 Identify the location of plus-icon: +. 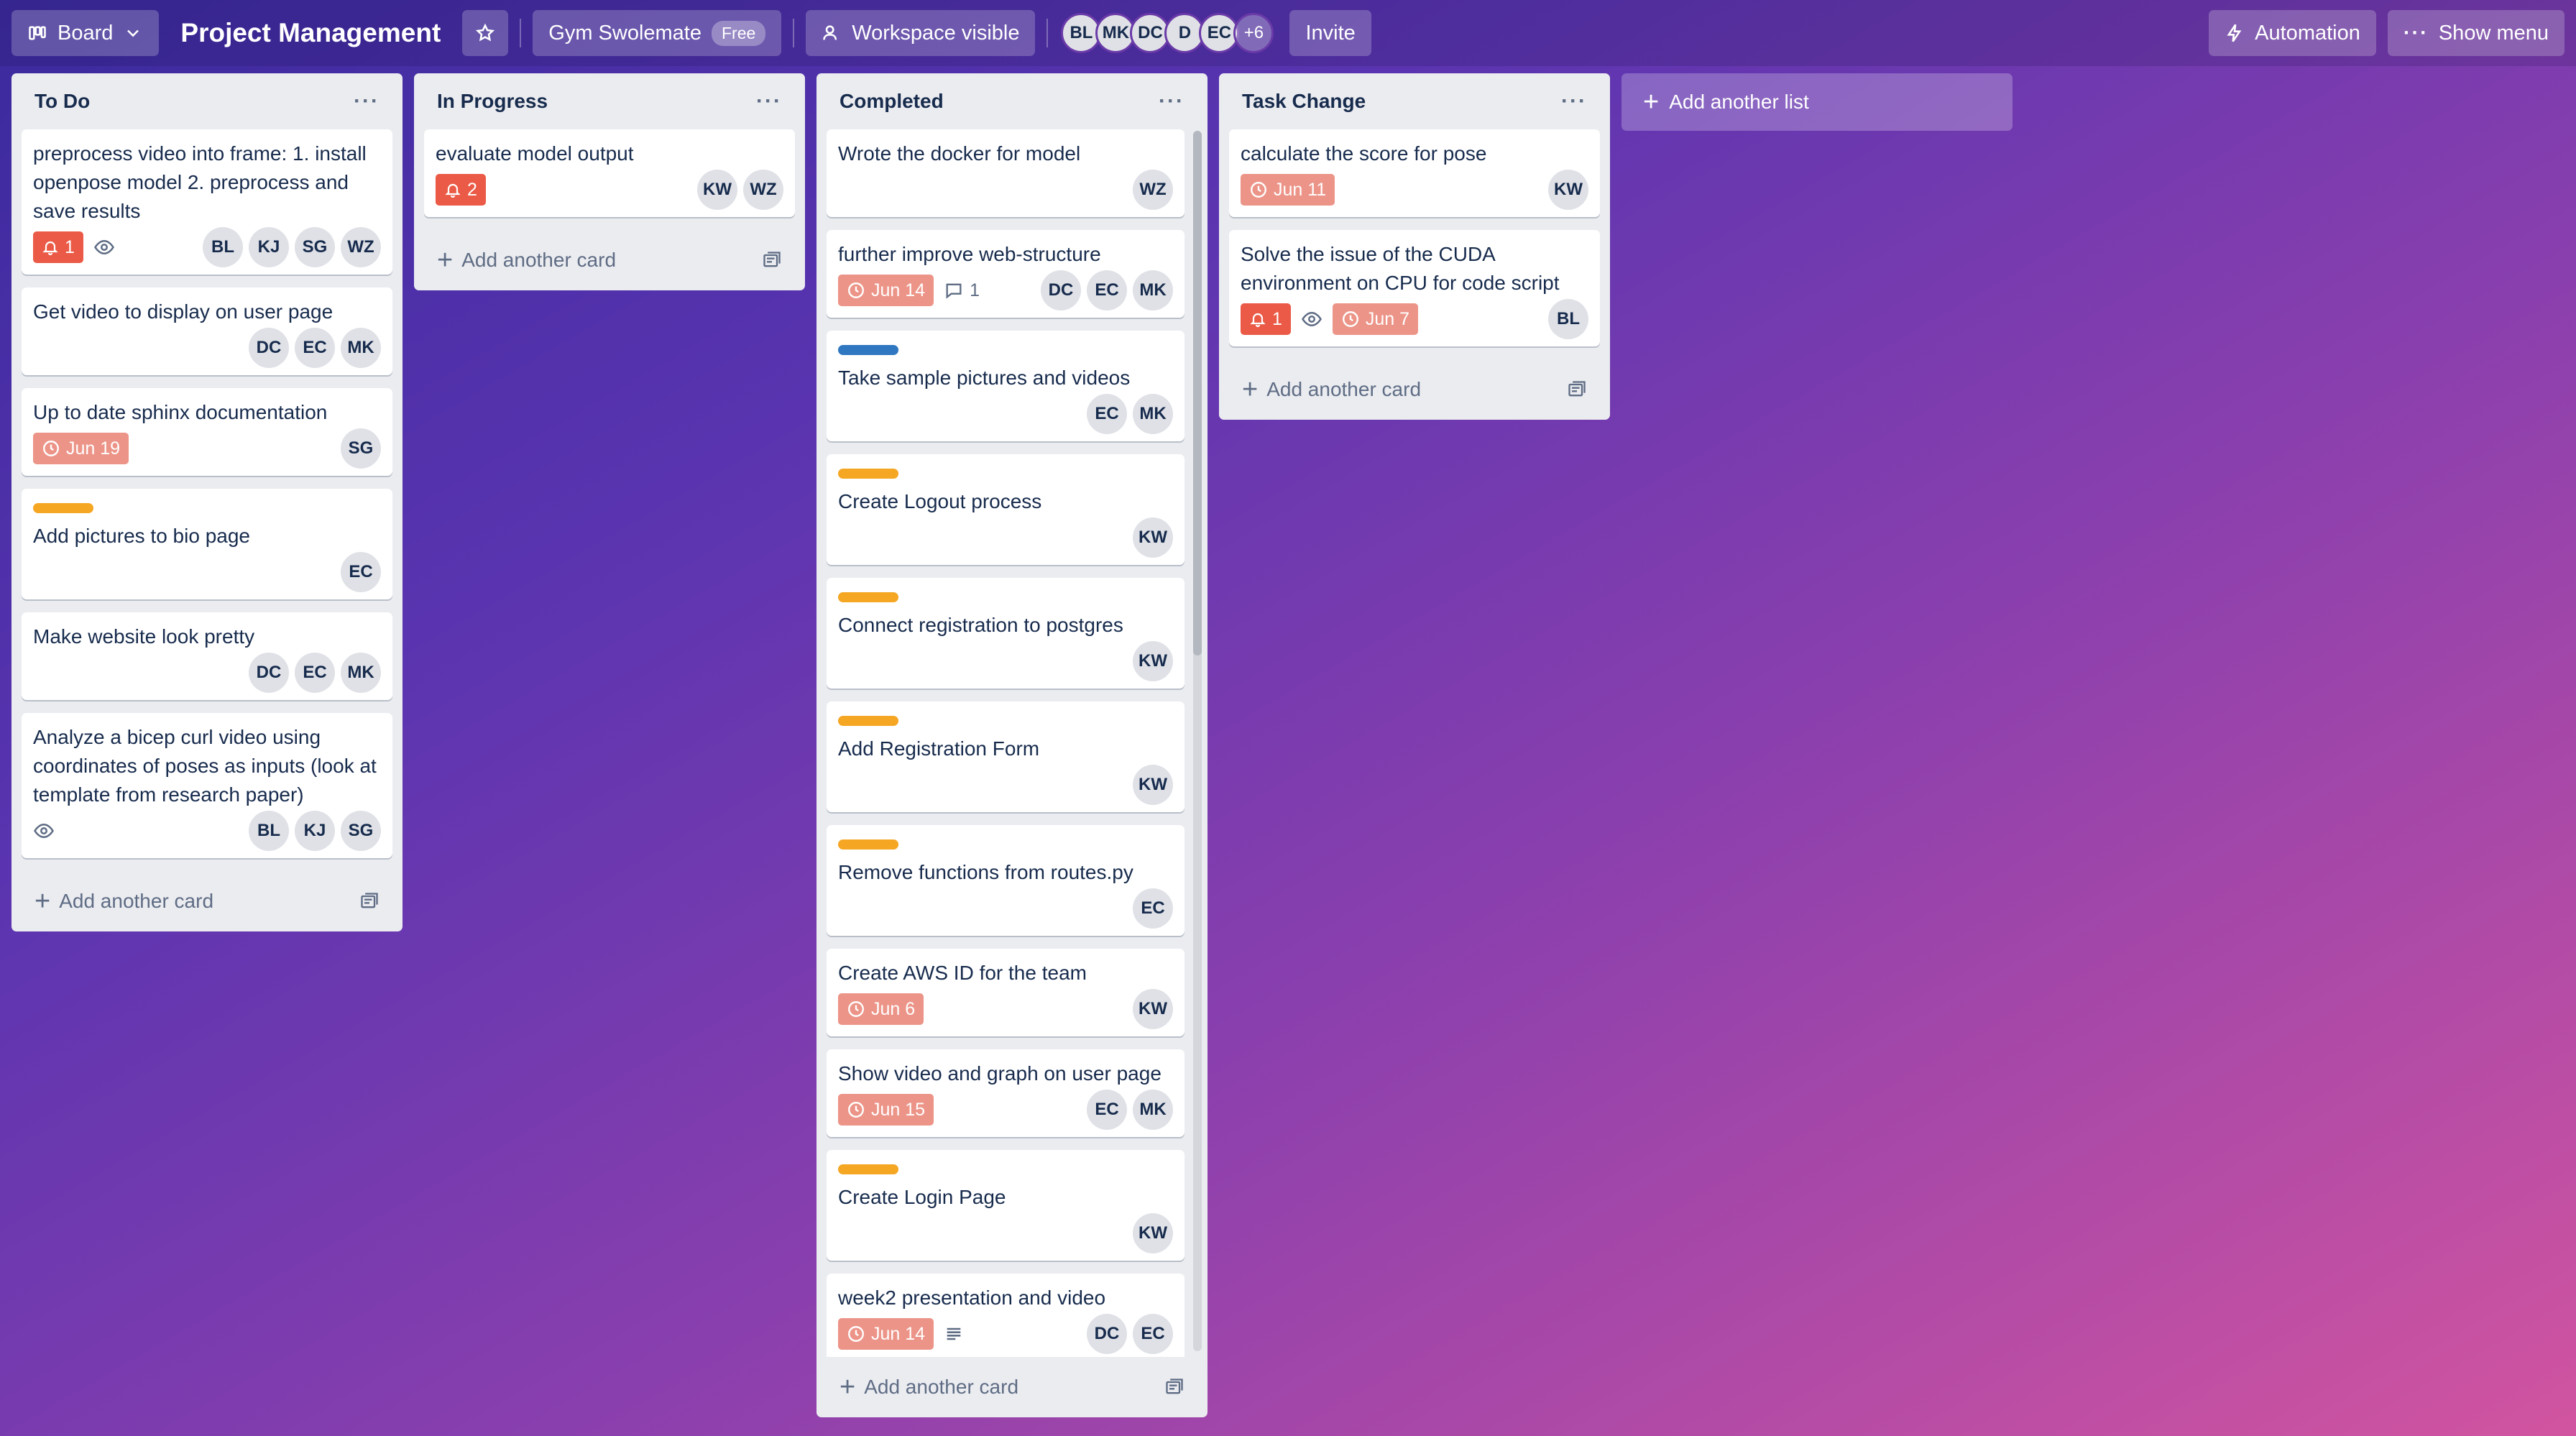
(445, 260).